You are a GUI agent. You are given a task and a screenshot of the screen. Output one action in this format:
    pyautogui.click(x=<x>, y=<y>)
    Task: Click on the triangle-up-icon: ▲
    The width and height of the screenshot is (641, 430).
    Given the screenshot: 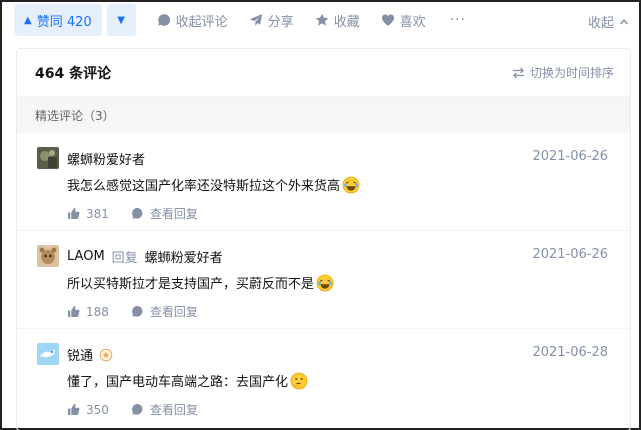 What is the action you would take?
    pyautogui.click(x=28, y=20)
    